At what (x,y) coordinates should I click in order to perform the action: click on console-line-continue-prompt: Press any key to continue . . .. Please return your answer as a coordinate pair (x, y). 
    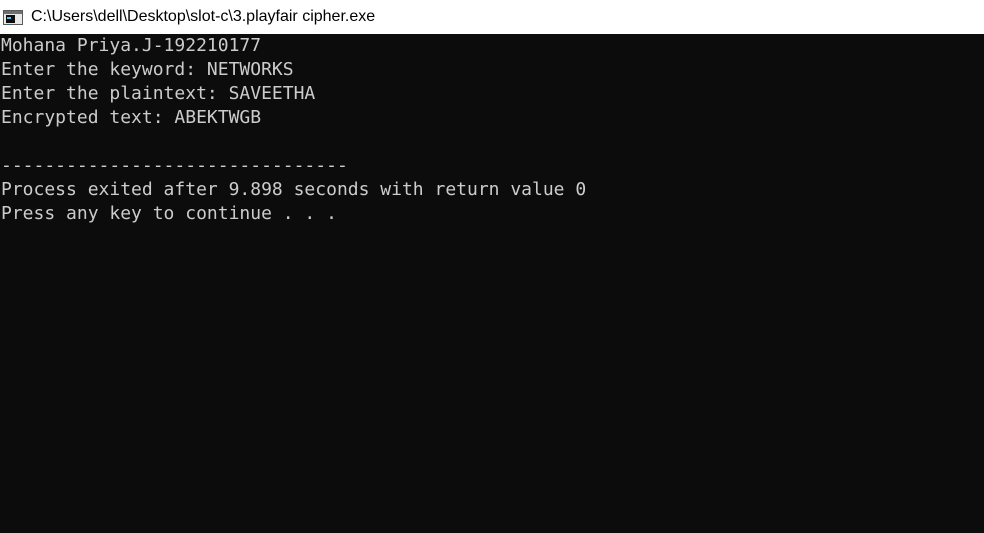
    Looking at the image, I should click on (169, 213).